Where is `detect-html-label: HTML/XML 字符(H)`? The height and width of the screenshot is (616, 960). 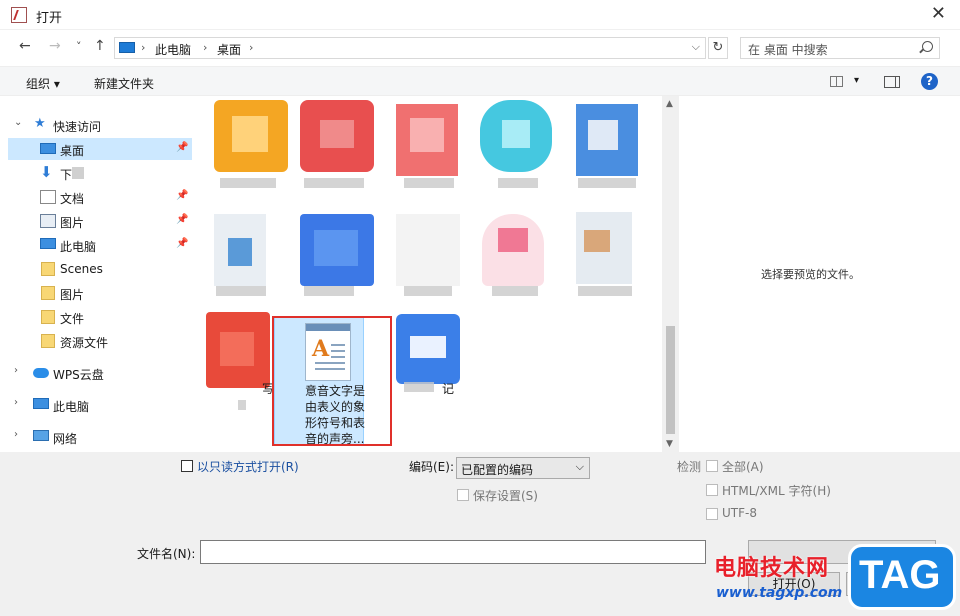 detect-html-label: HTML/XML 字符(H) is located at coordinates (776, 491).